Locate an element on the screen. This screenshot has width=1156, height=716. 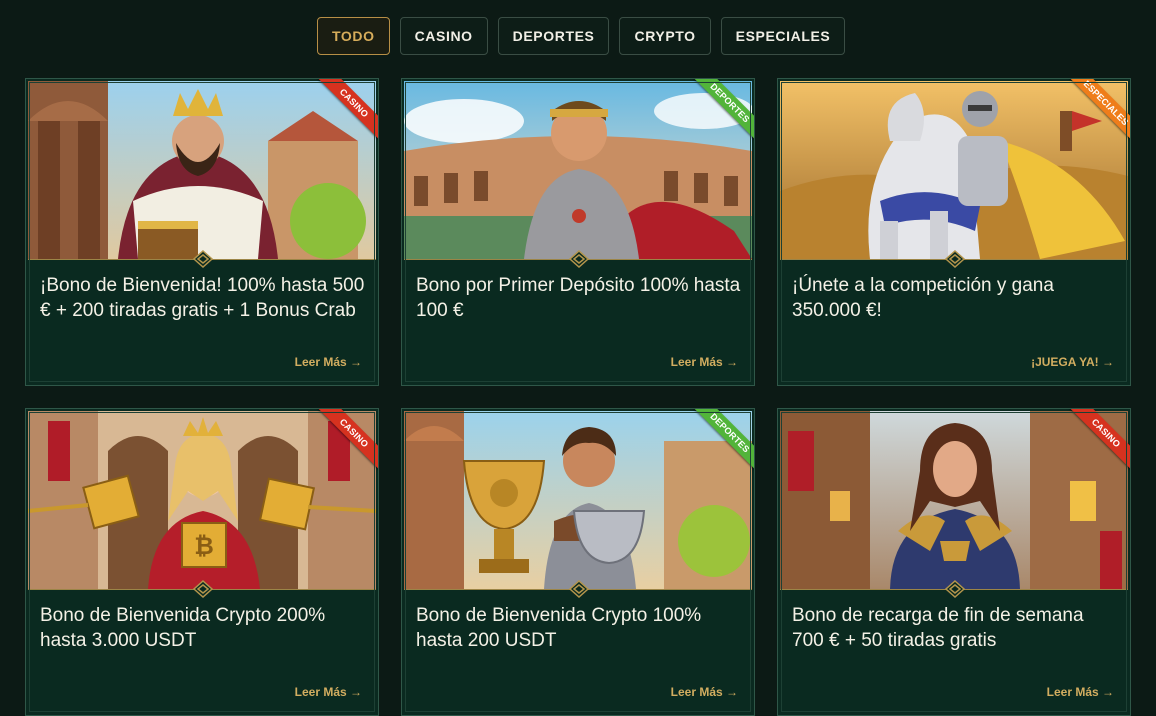
tab-todo: TODO is located at coordinates (353, 36).